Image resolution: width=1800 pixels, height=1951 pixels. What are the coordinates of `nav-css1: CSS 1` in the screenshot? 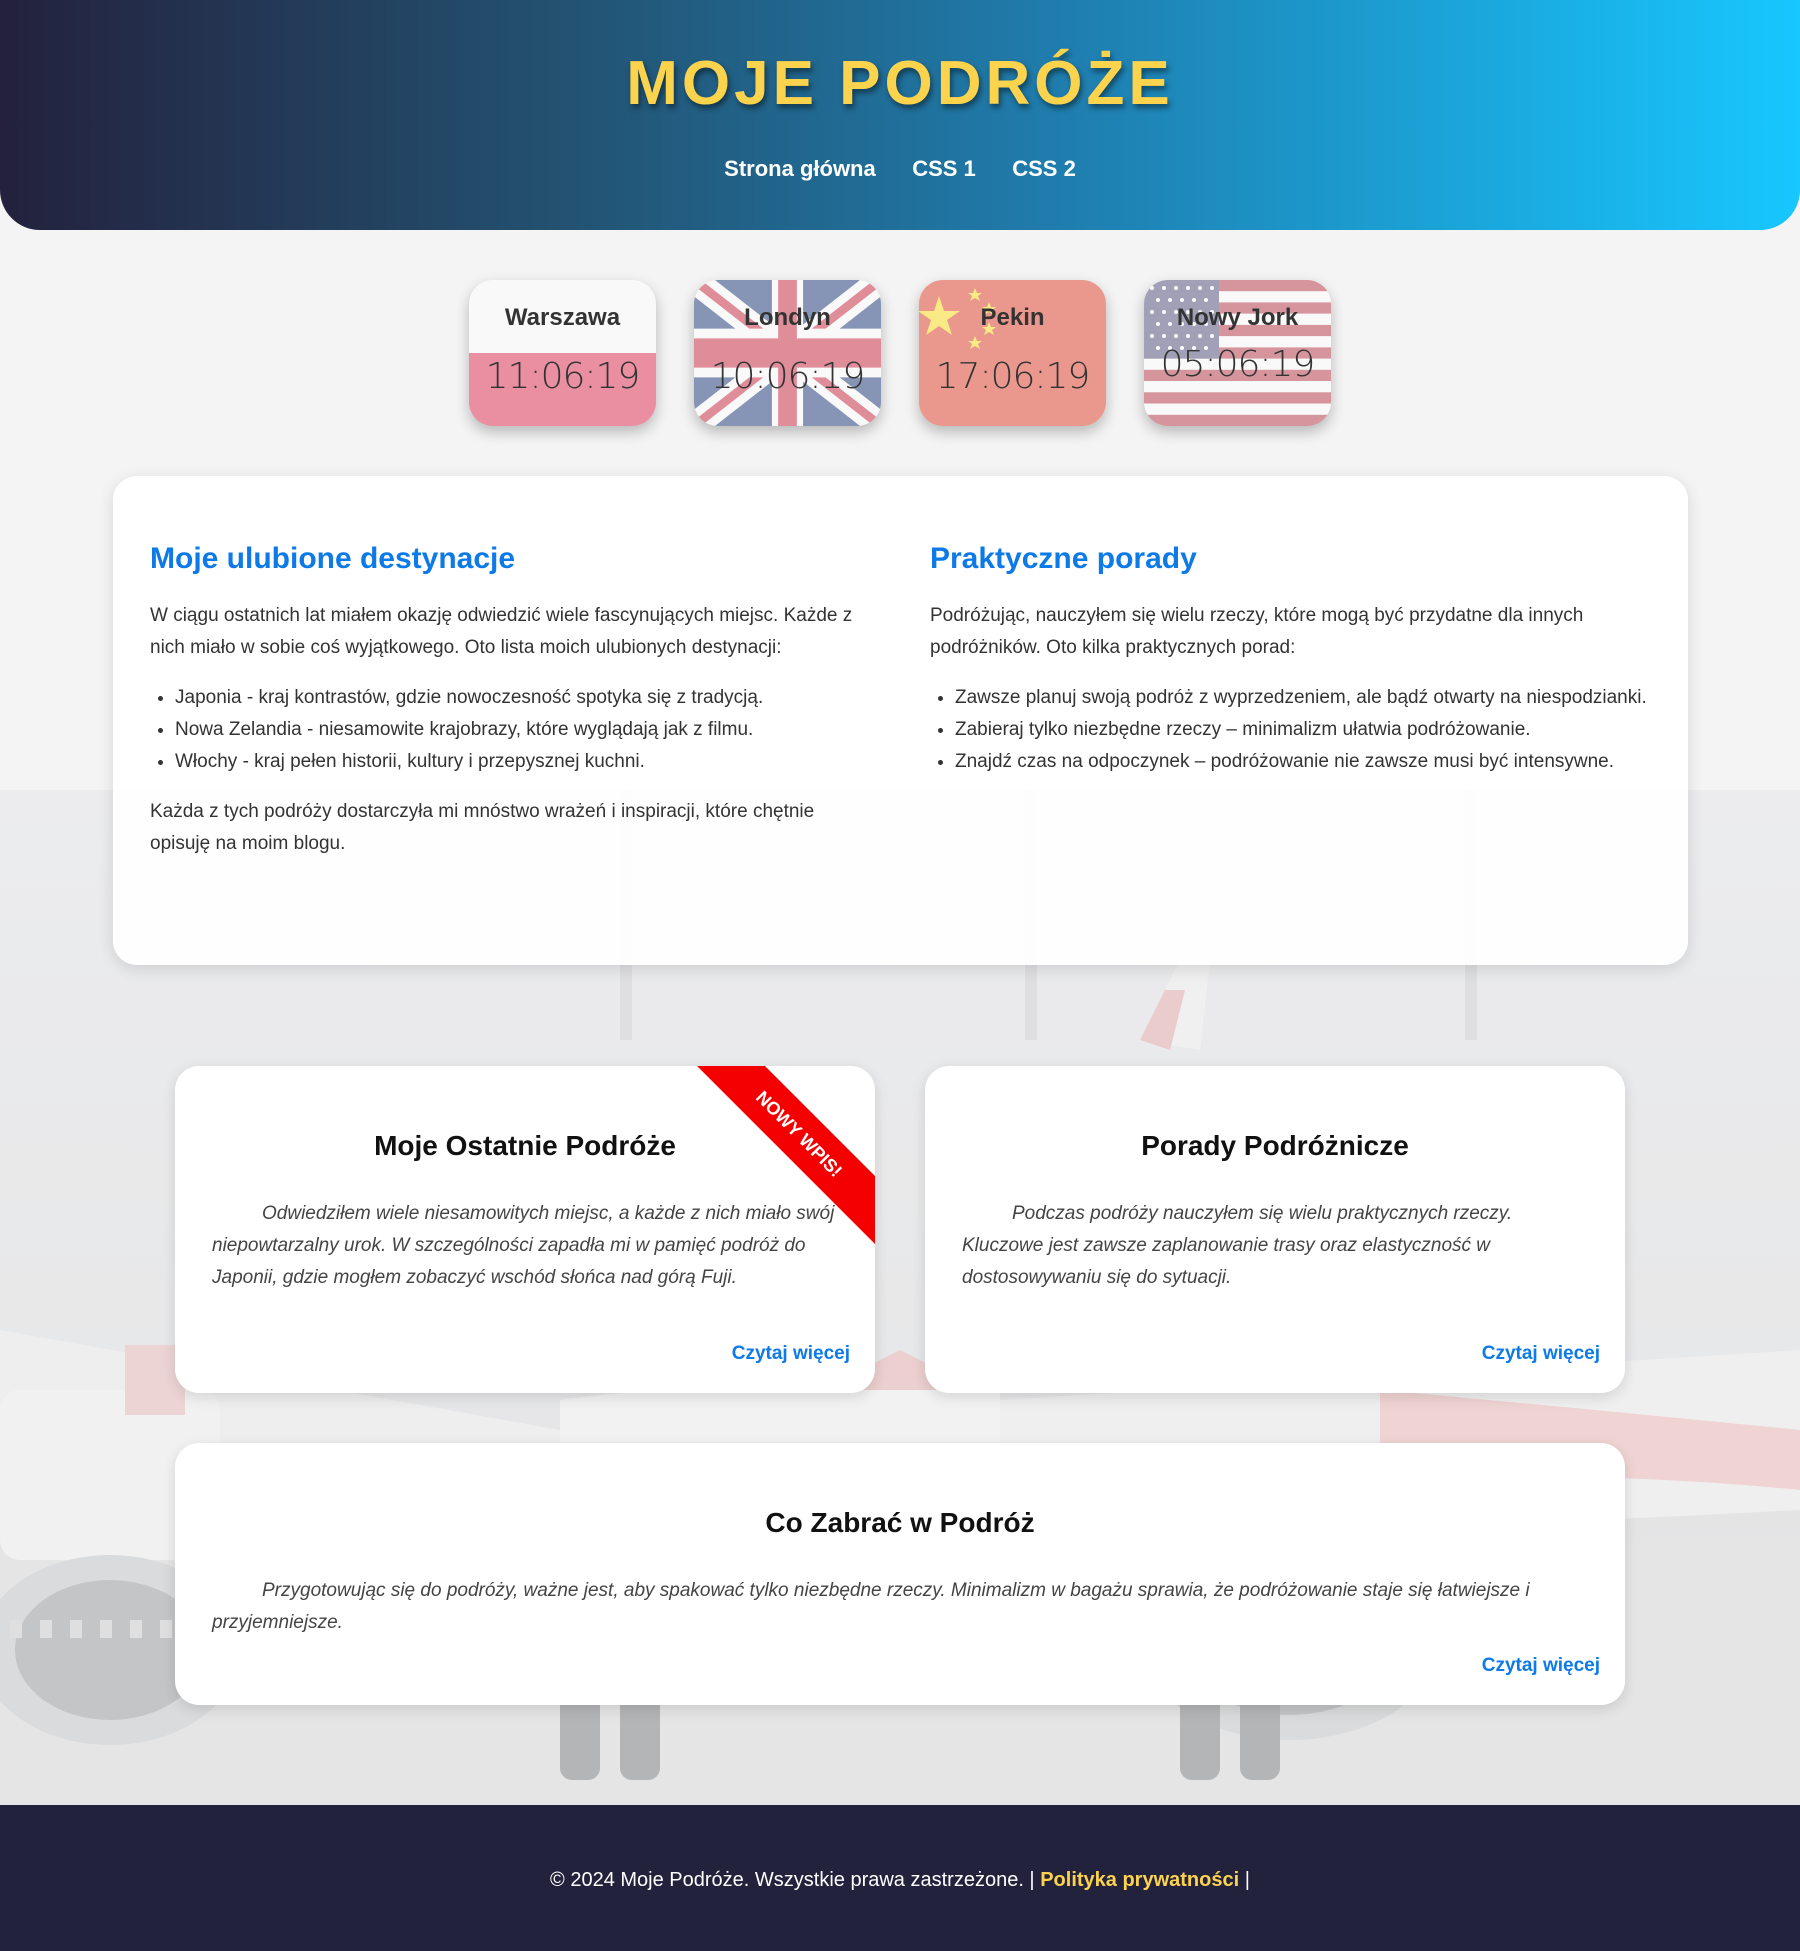 It's located at (944, 169).